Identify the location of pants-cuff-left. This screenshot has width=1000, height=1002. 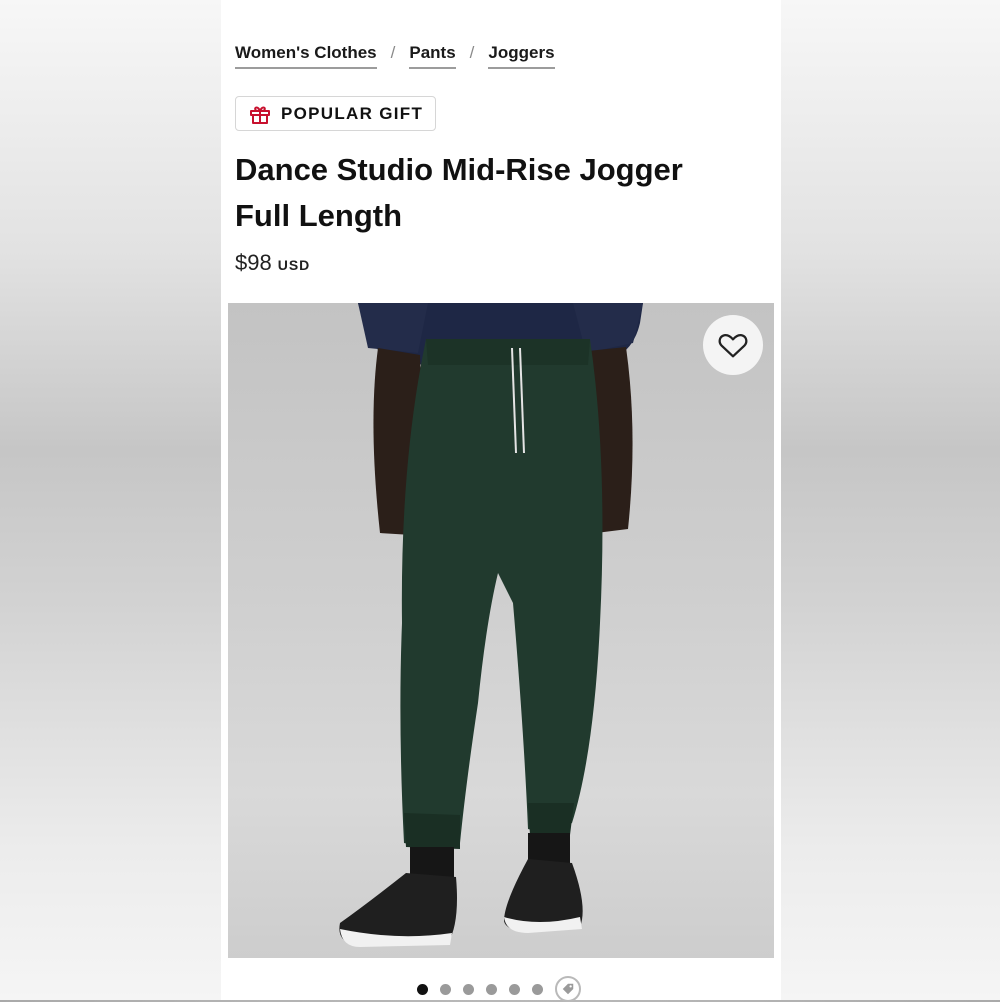
(432, 831).